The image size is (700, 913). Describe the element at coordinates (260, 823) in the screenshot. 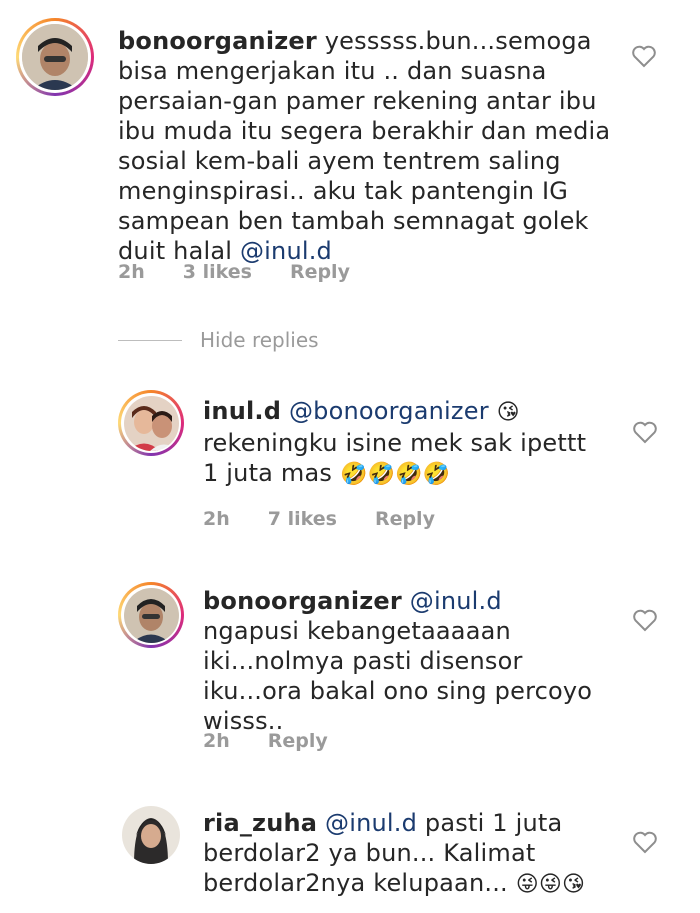

I see `comment-username: ria_zuha` at that location.